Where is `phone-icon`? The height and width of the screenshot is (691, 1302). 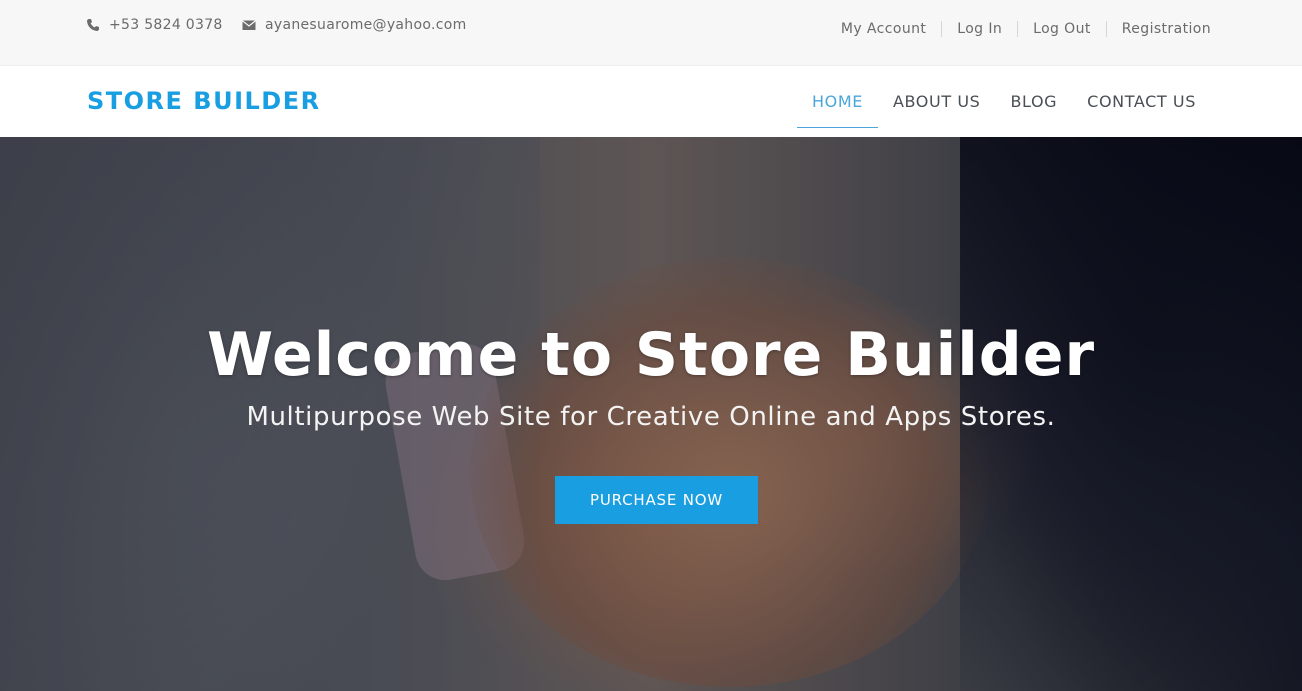
phone-icon is located at coordinates (93, 25).